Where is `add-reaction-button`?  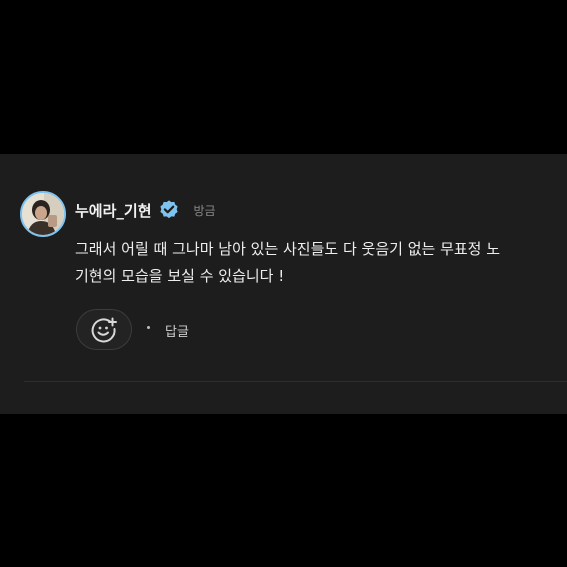 add-reaction-button is located at coordinates (104, 329).